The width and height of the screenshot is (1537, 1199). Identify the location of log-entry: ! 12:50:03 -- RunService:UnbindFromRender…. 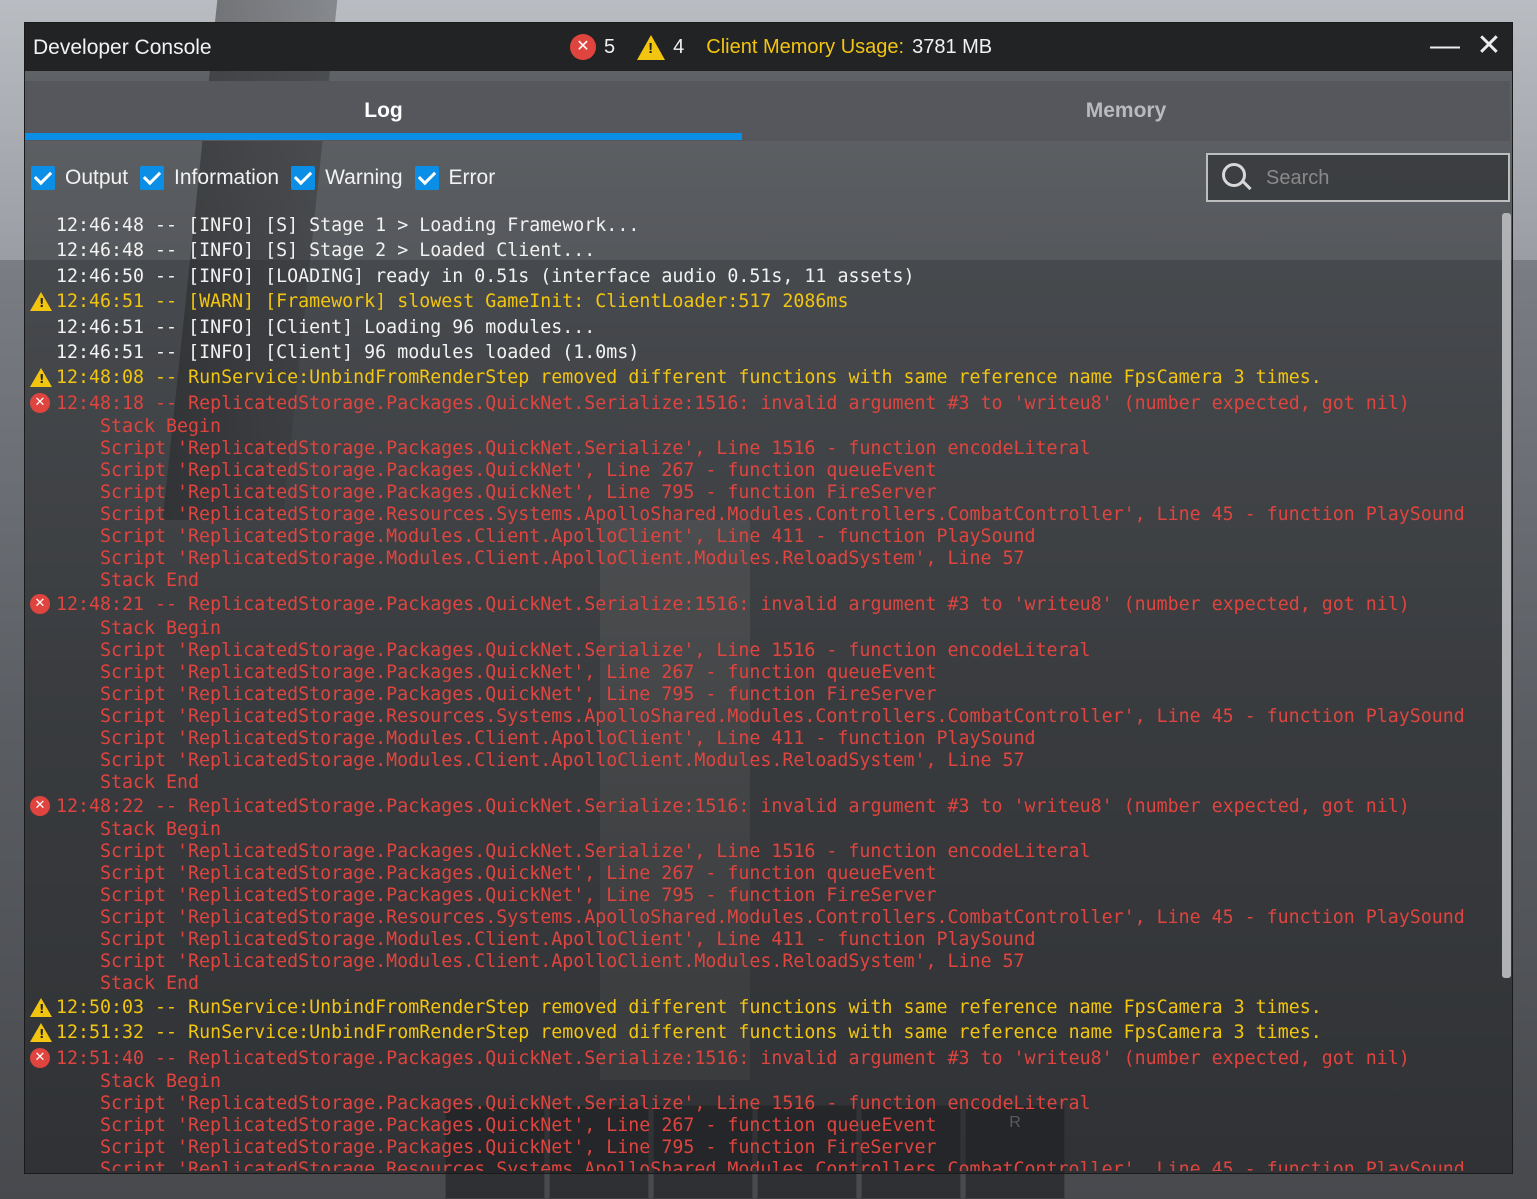
(760, 1007).